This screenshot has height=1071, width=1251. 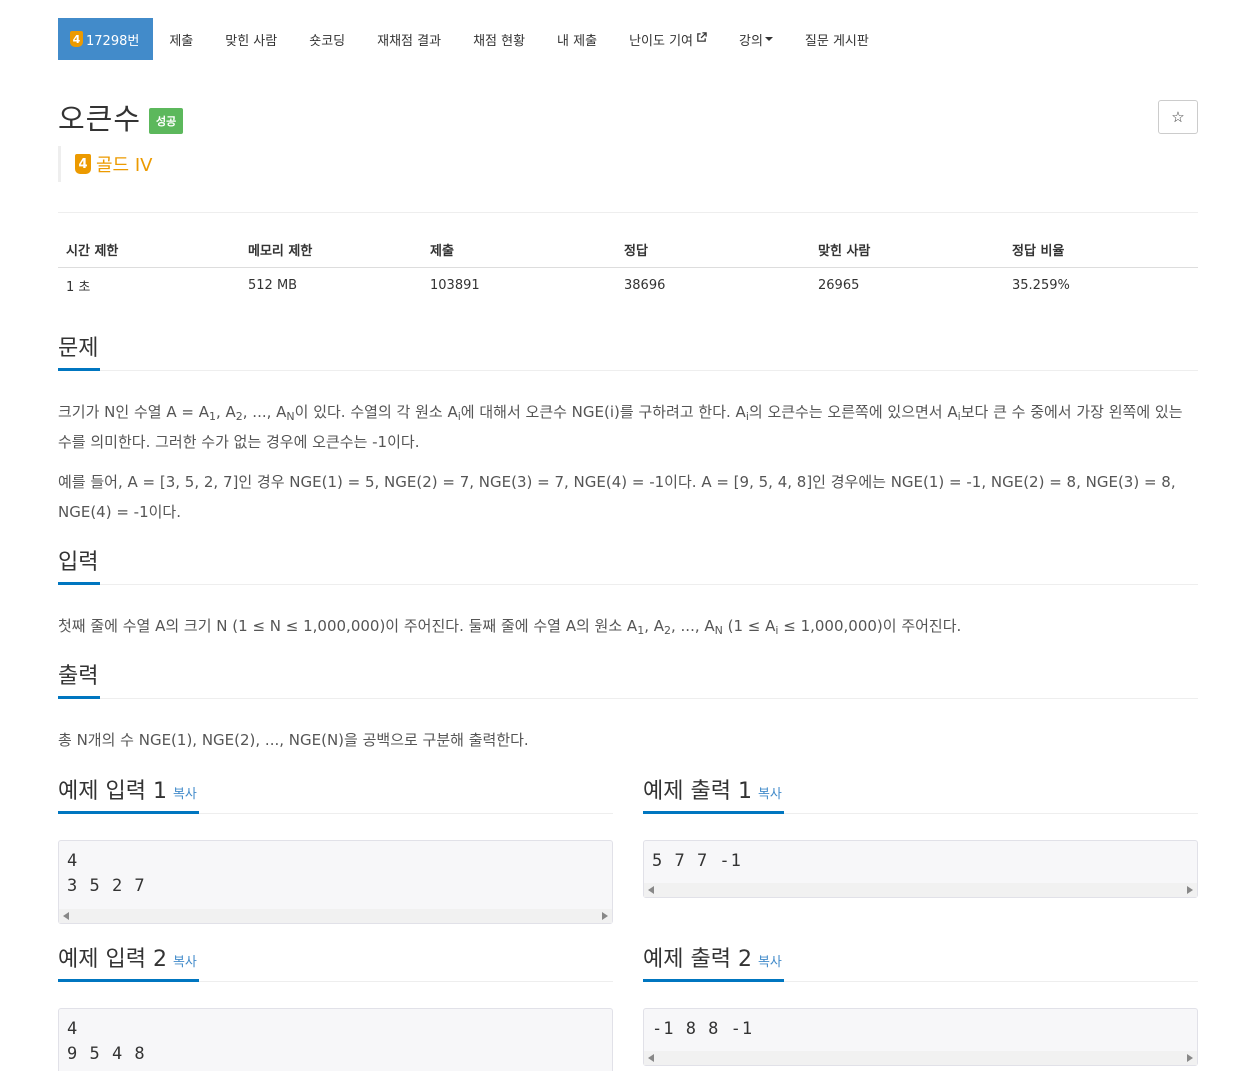 I want to click on table-row: 1 초 512 MB 103891 38696 26965 35.259%, so click(x=628, y=286).